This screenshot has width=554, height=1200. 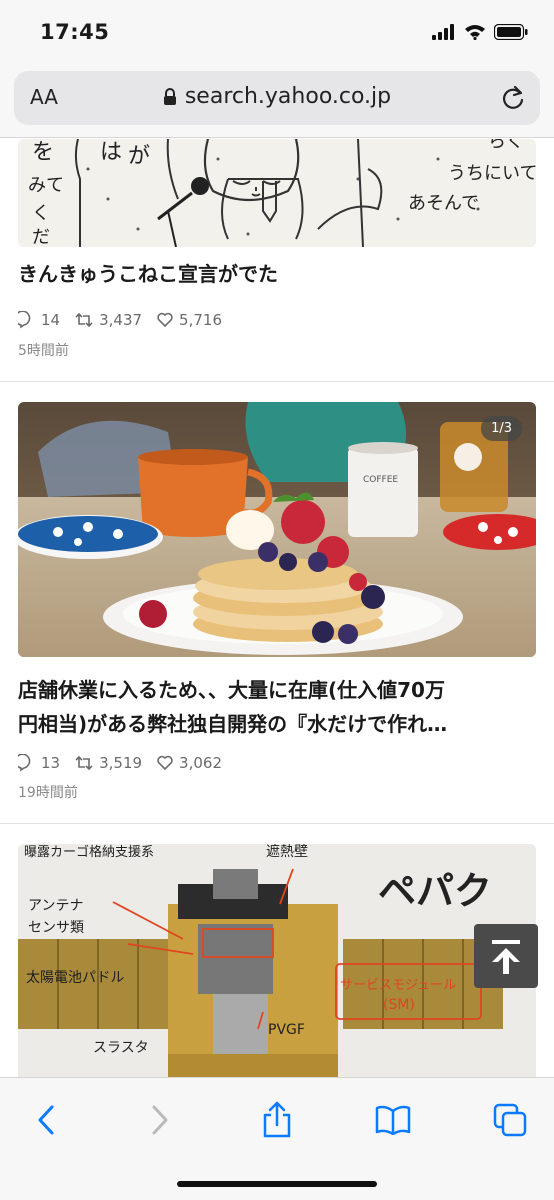 I want to click on reply-stat: 14, so click(x=39, y=320).